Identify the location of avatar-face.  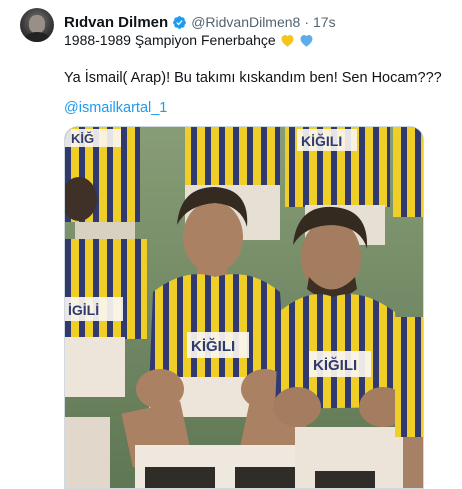
(37, 24).